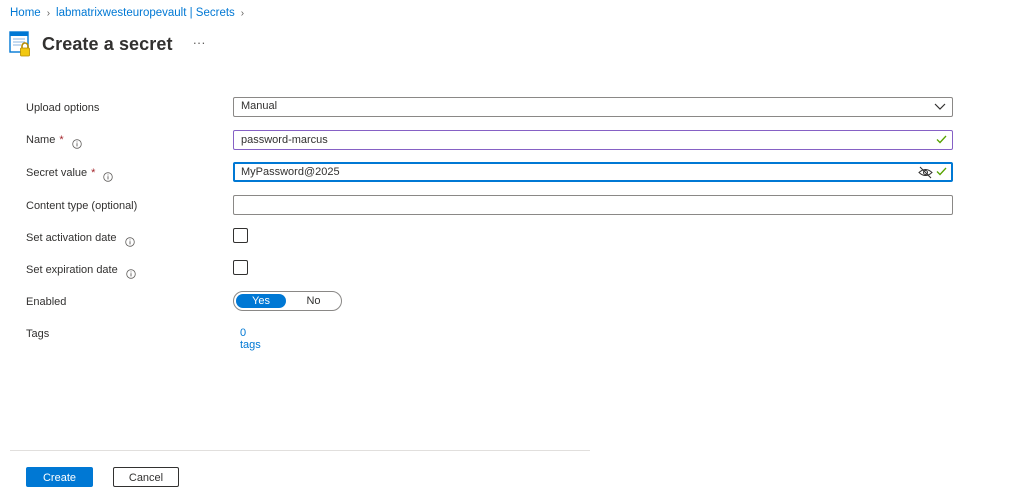  What do you see at coordinates (593, 205) in the screenshot?
I see `content-type-input` at bounding box center [593, 205].